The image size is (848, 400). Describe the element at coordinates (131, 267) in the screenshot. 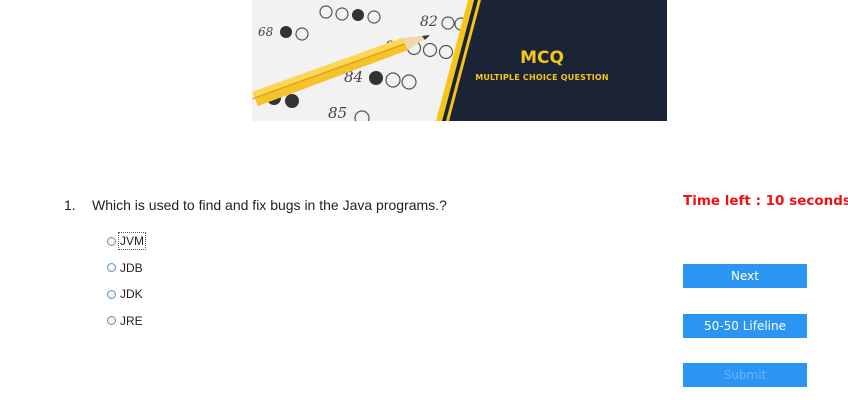

I see `option-label: JDB` at that location.